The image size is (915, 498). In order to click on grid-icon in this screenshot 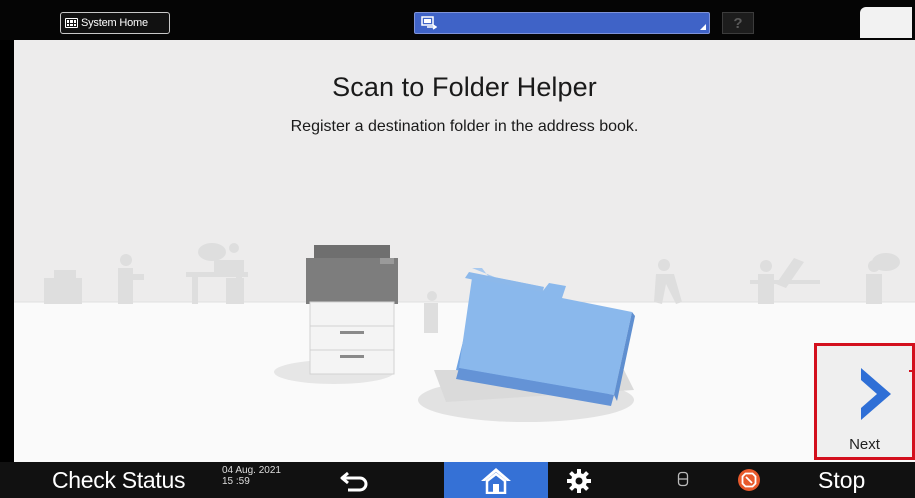, I will do `click(71, 23)`.